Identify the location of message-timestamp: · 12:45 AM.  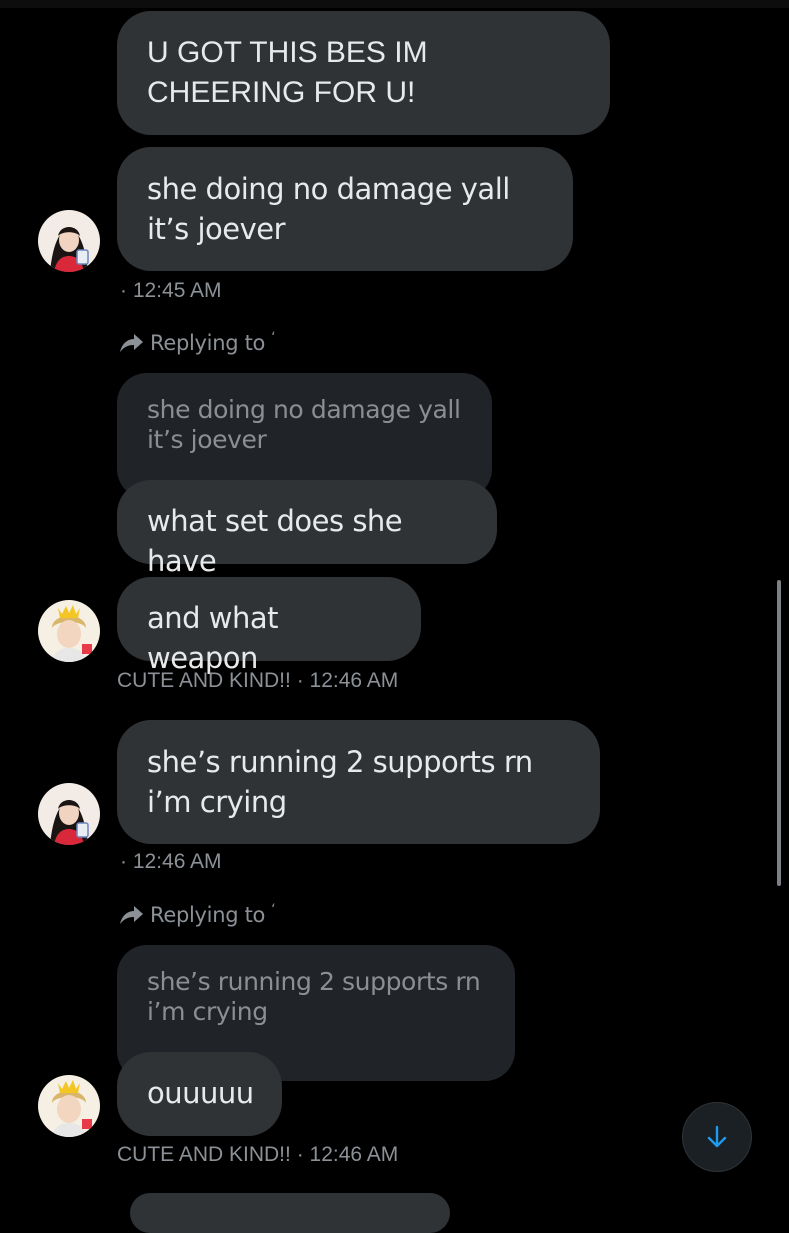
(171, 290).